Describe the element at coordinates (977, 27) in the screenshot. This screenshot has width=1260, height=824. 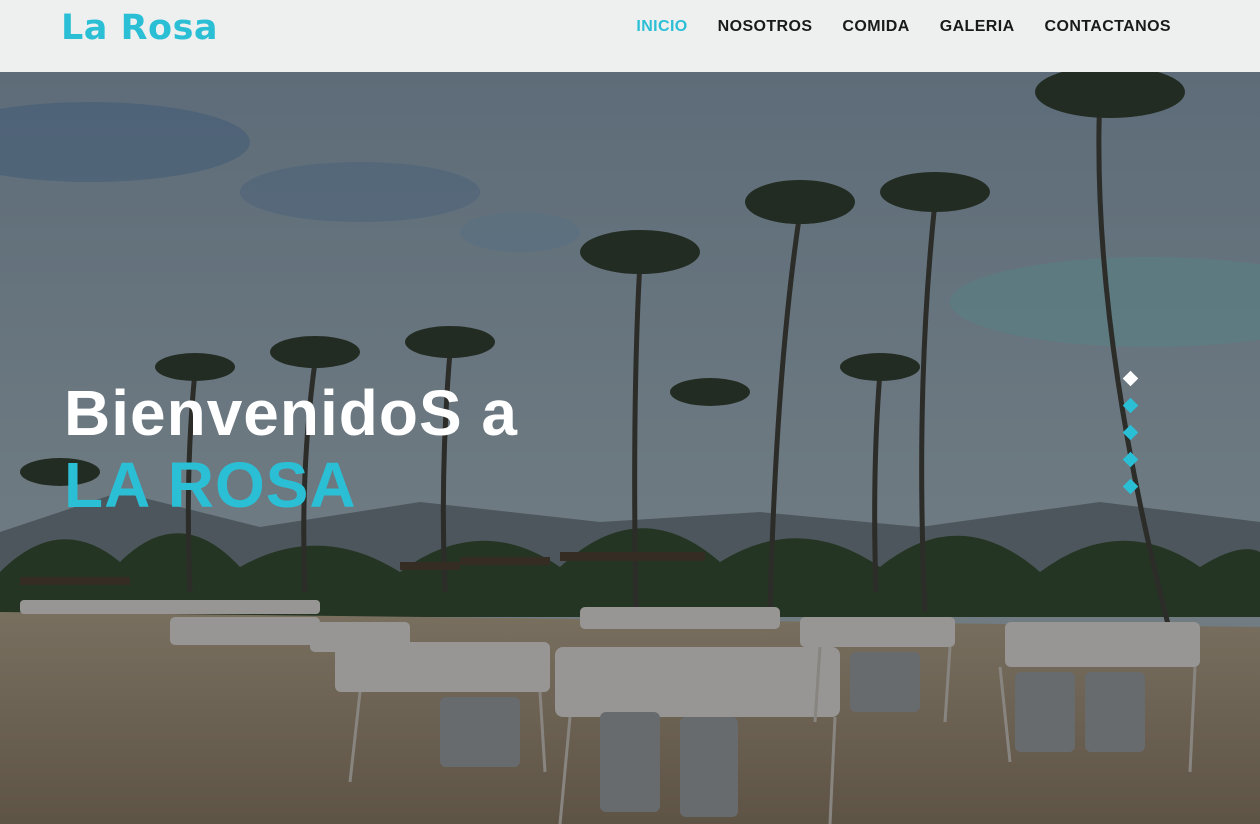
I see `nav-item-galeria: GALERIA` at that location.